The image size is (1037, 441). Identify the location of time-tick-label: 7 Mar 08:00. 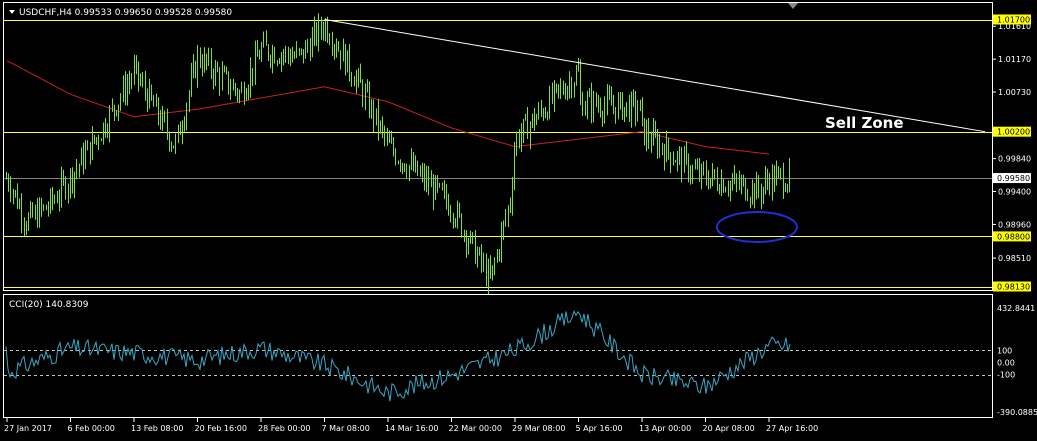
(346, 428).